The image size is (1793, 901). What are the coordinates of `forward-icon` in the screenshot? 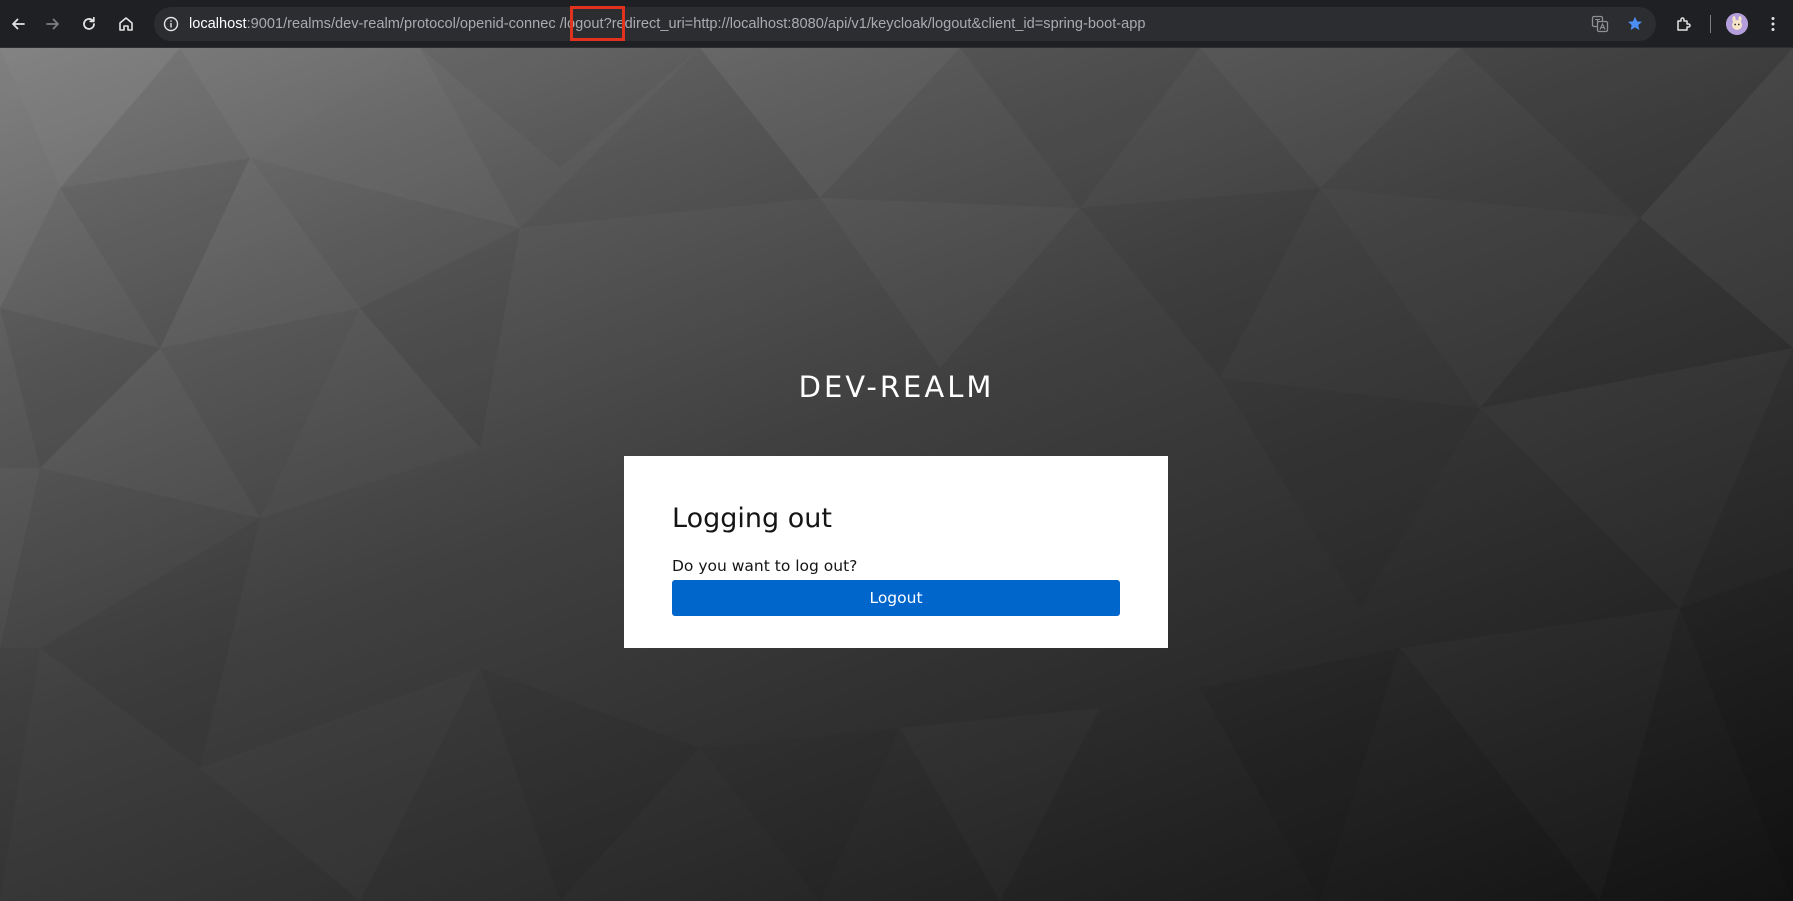 It's located at (52, 24).